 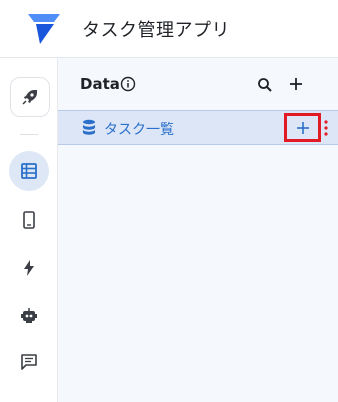 What do you see at coordinates (44, 29) in the screenshot?
I see `app-logo-icon` at bounding box center [44, 29].